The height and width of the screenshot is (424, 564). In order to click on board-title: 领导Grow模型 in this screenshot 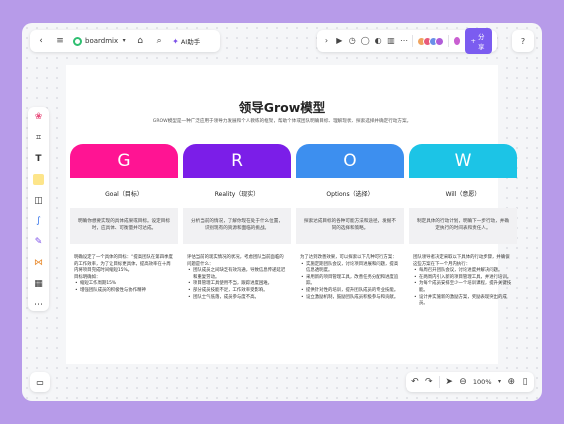, I will do `click(282, 107)`.